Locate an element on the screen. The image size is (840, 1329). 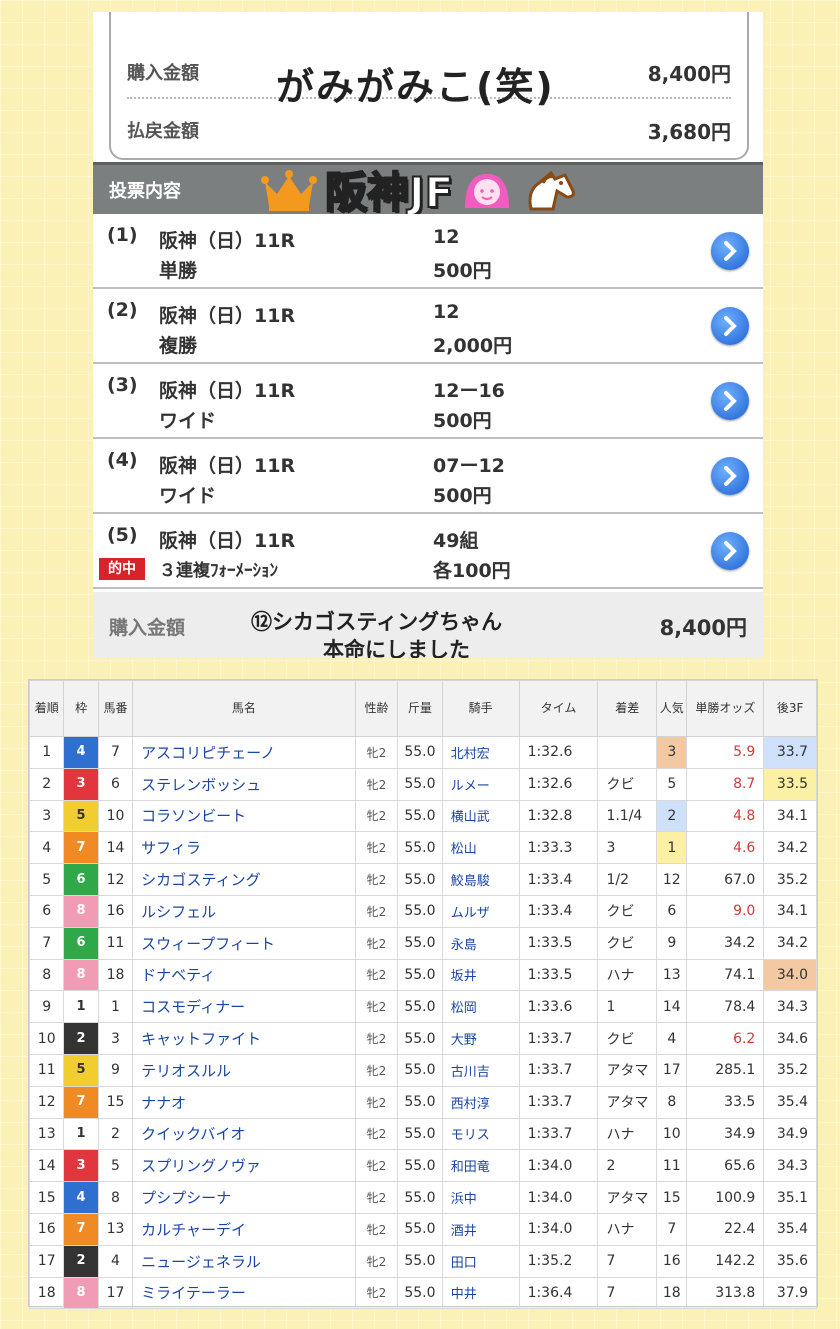
cell-jockey: 鮫島駿 is located at coordinates (480, 879).